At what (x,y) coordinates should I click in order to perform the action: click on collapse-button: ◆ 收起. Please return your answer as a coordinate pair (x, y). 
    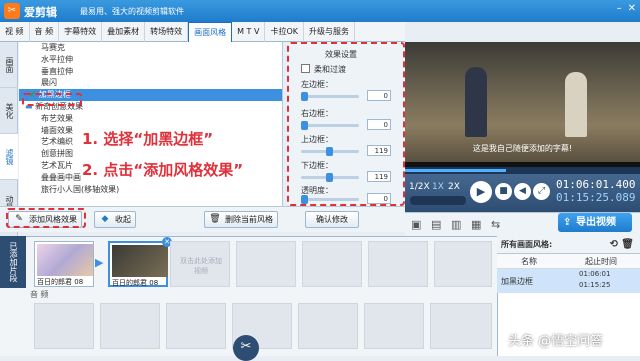
    Looking at the image, I should click on (115, 219).